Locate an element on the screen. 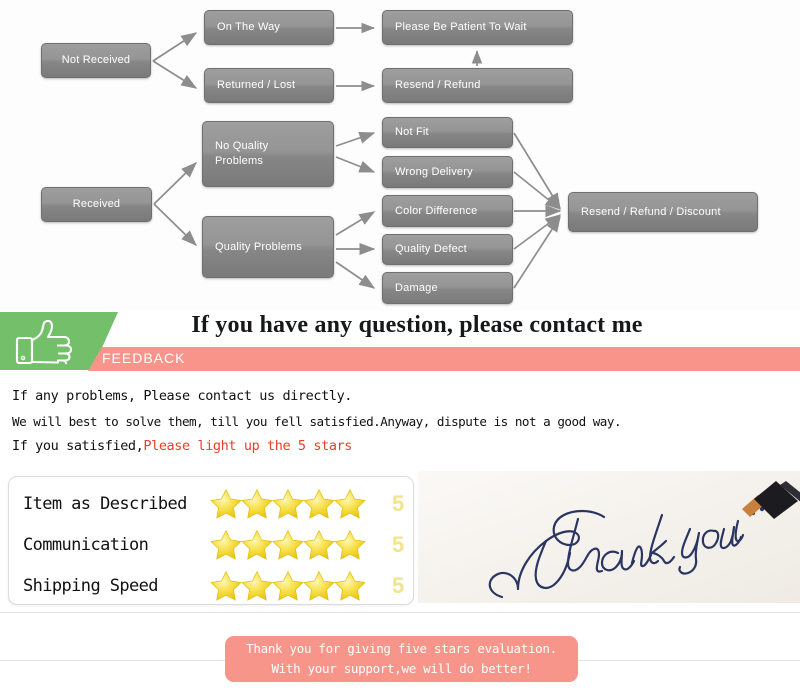  flow-node-quality-defect: Quality Defect is located at coordinates (447, 249).